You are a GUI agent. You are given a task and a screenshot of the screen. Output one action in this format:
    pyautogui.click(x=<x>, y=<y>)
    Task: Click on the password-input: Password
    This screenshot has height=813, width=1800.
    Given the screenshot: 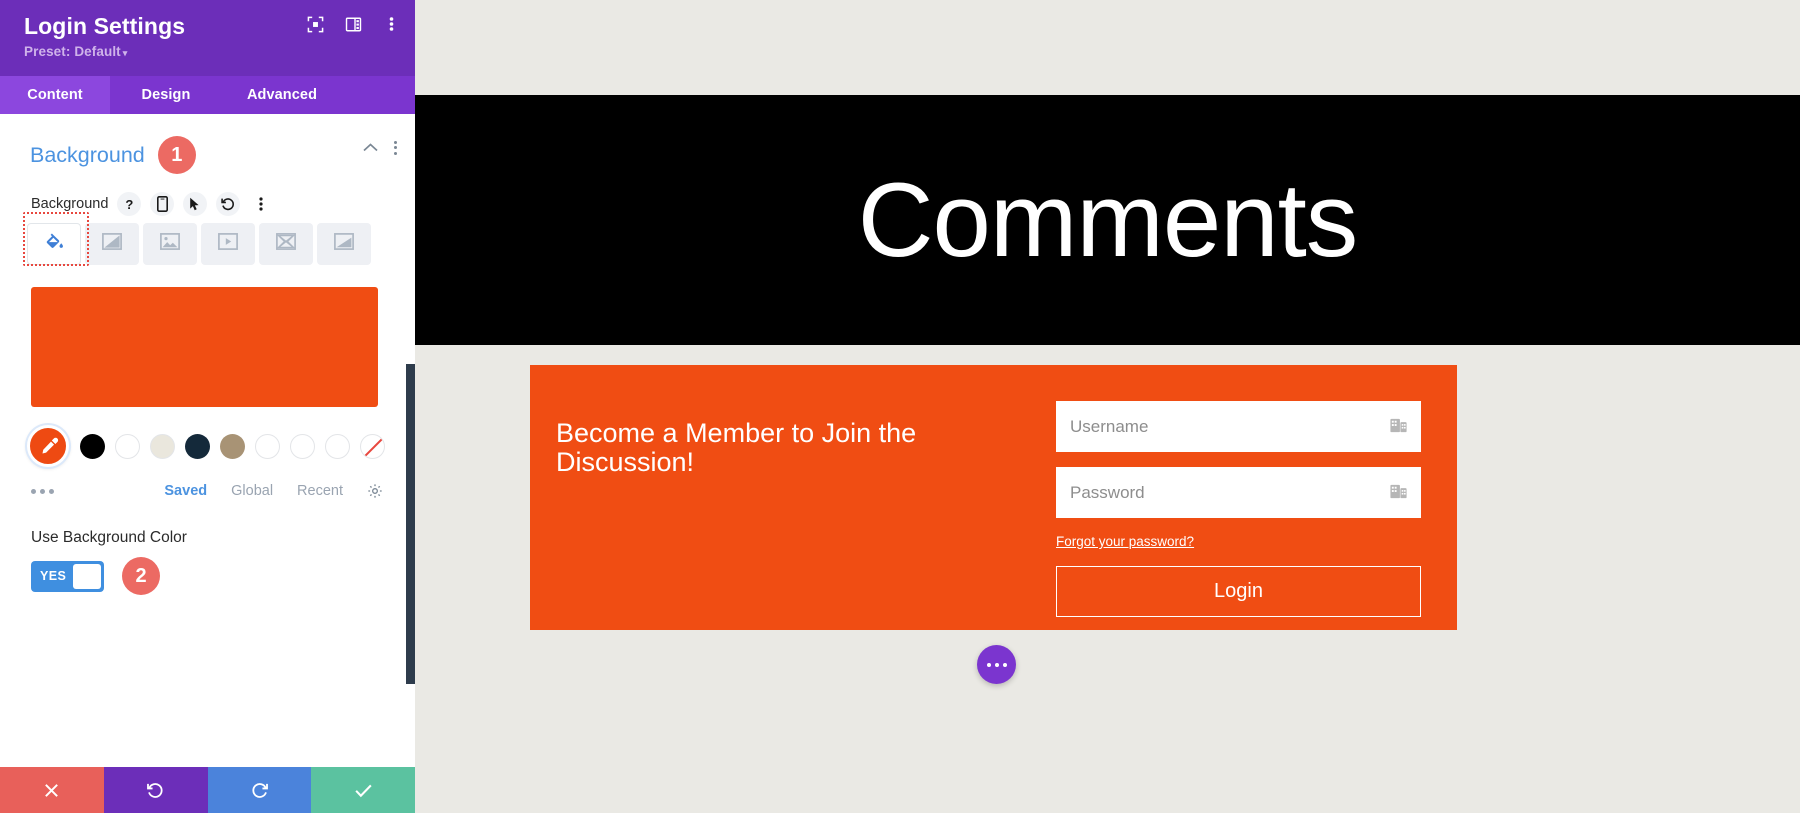 What is the action you would take?
    pyautogui.click(x=1238, y=492)
    